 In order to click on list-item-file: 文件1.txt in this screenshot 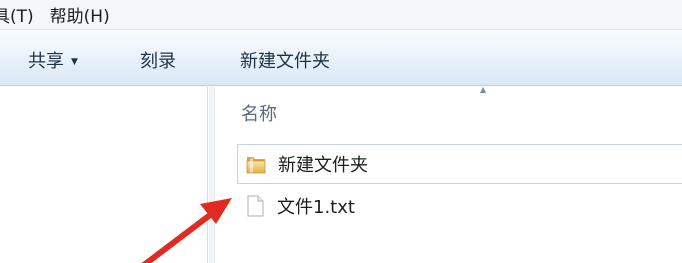, I will do `click(457, 206)`.